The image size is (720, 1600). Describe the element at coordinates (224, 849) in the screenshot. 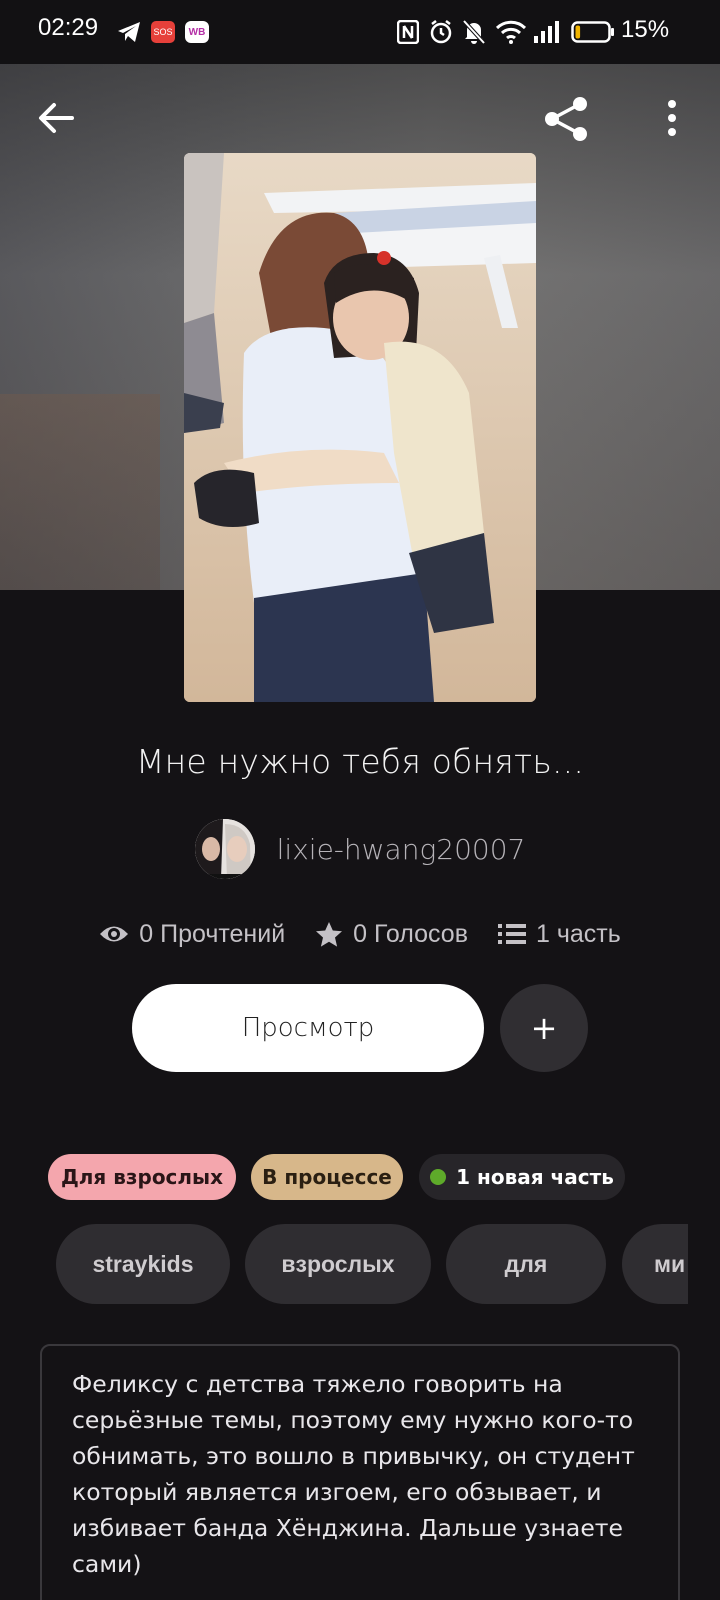

I see `author-avatar` at that location.